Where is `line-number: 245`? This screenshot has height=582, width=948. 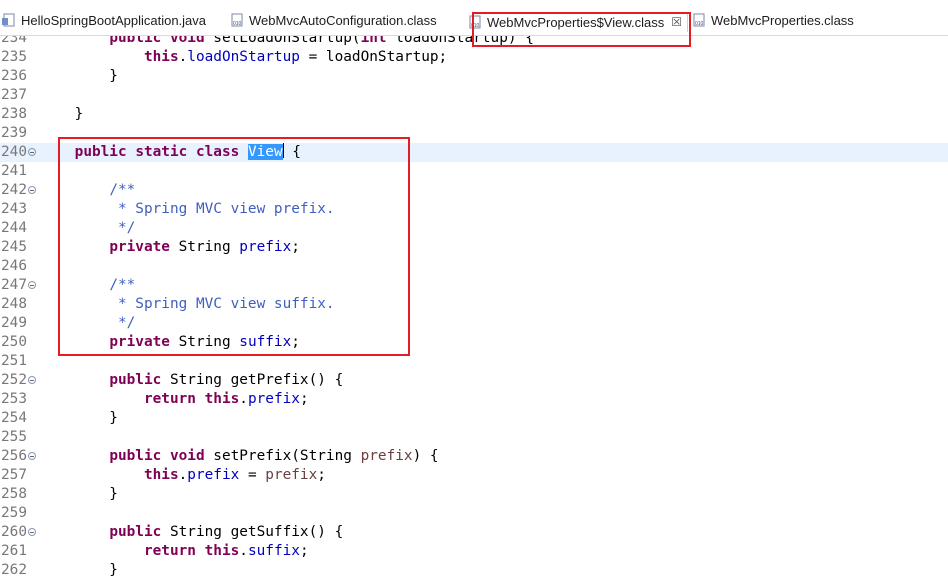
line-number: 245 is located at coordinates (14, 247).